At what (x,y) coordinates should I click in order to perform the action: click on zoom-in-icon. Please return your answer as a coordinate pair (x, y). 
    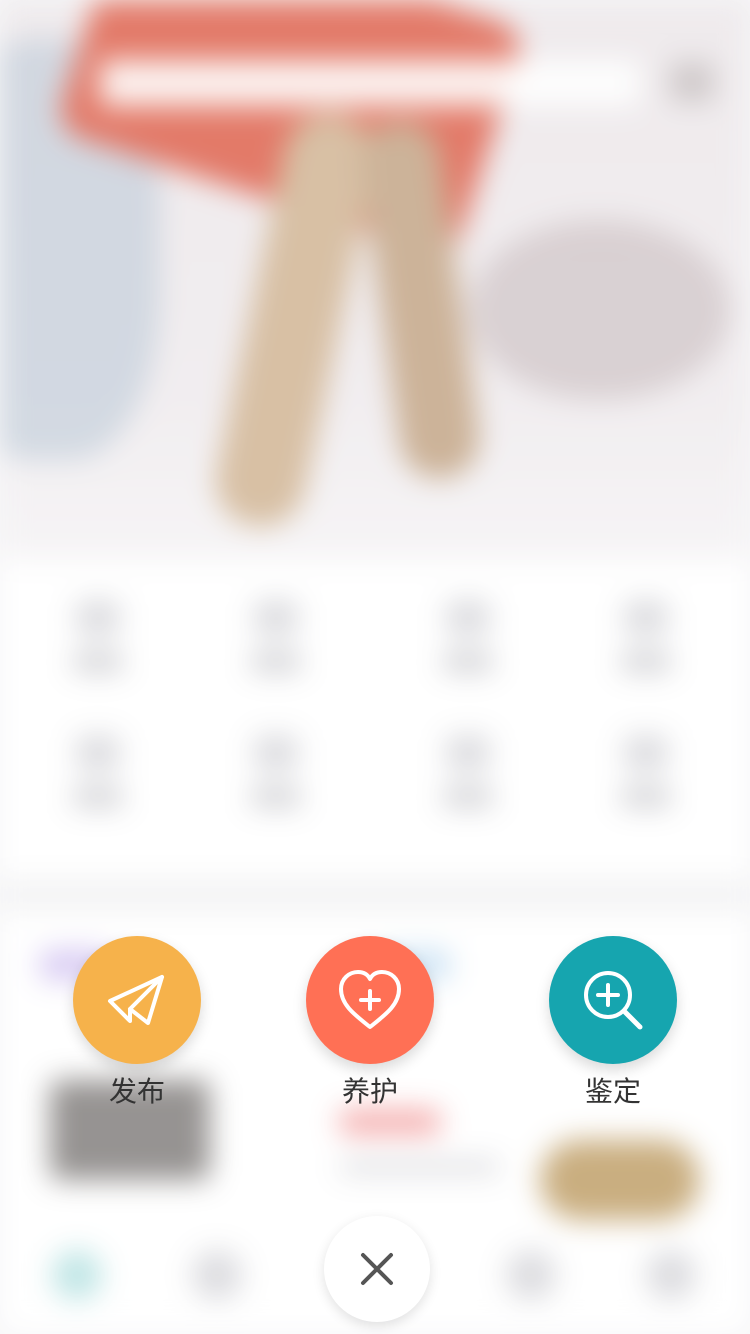
    Looking at the image, I should click on (613, 1000).